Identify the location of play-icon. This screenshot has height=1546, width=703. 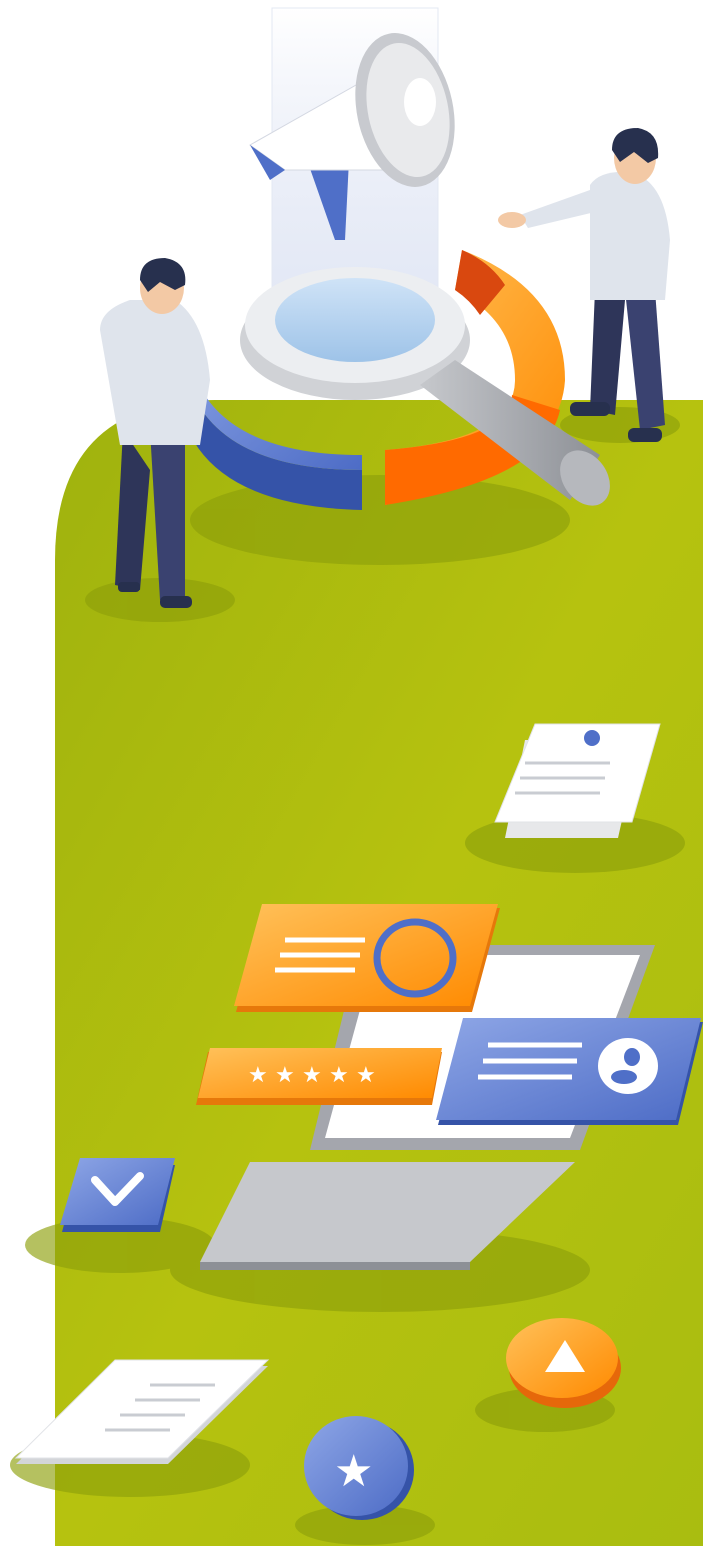
(563, 1363).